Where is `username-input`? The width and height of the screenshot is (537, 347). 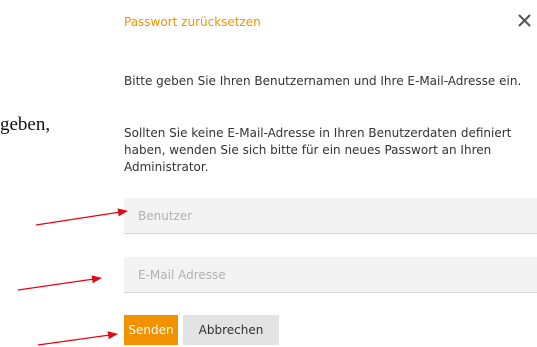
username-input is located at coordinates (330, 216).